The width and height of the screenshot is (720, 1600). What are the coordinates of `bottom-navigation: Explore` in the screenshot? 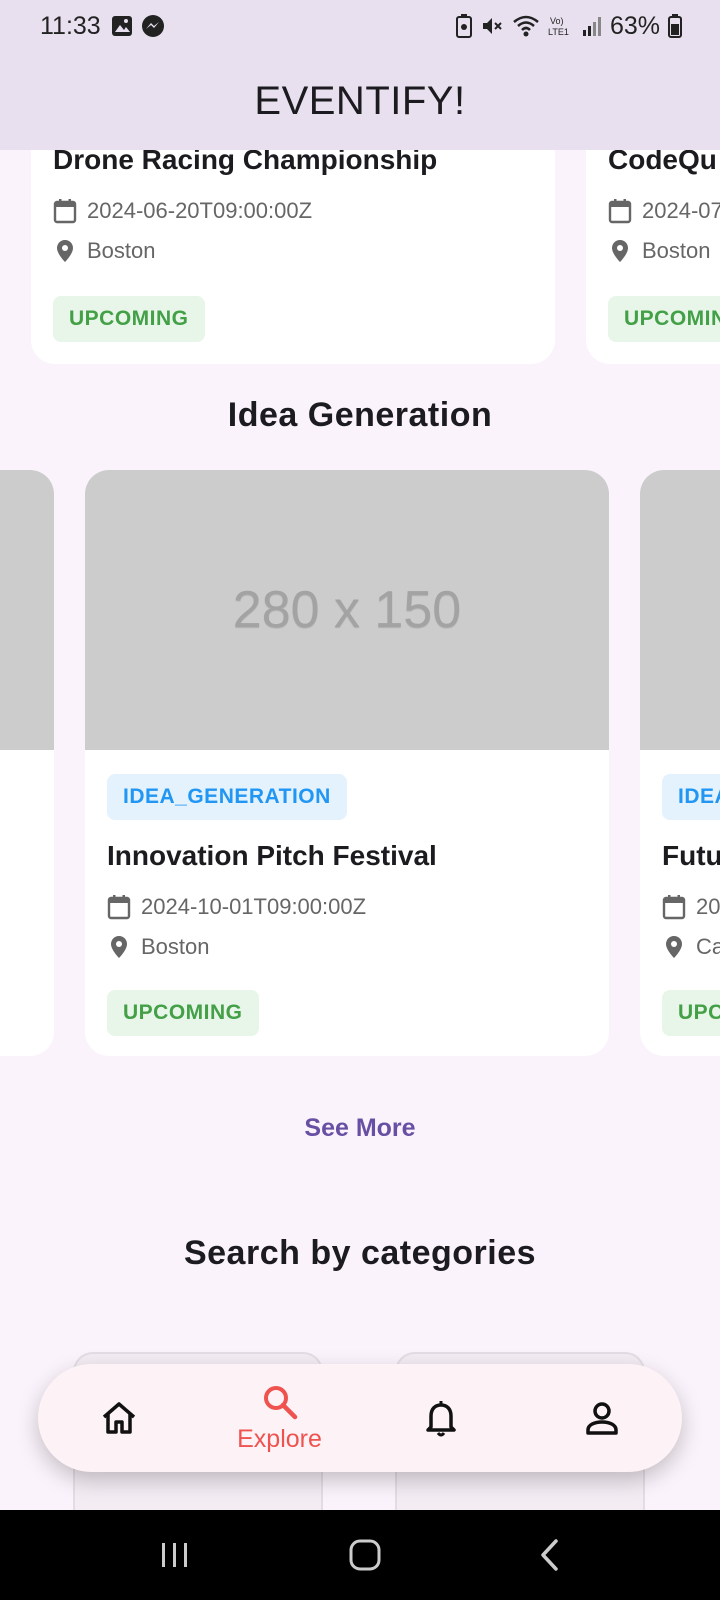 It's located at (360, 1418).